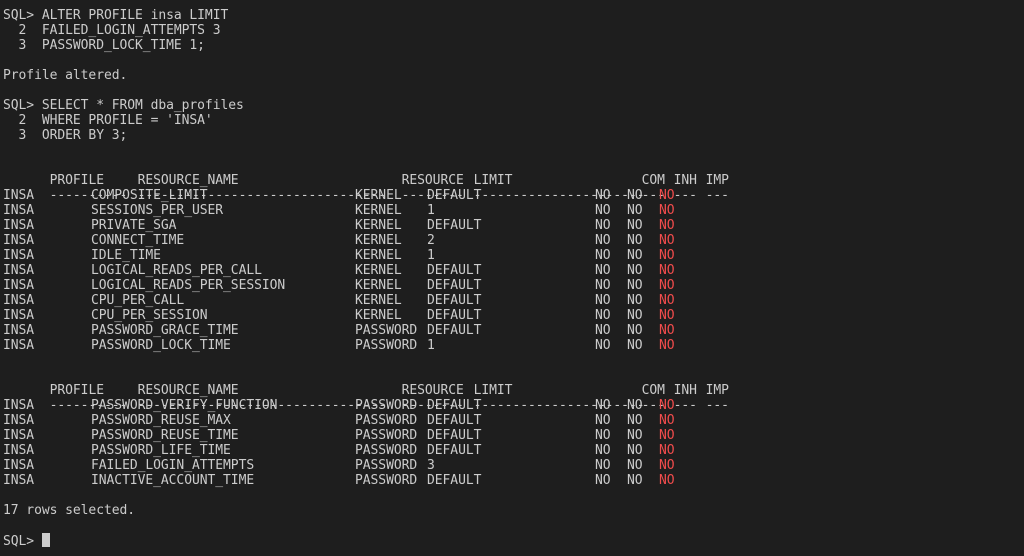 The height and width of the screenshot is (556, 1024). Describe the element at coordinates (45, 540) in the screenshot. I see `text-cursor` at that location.